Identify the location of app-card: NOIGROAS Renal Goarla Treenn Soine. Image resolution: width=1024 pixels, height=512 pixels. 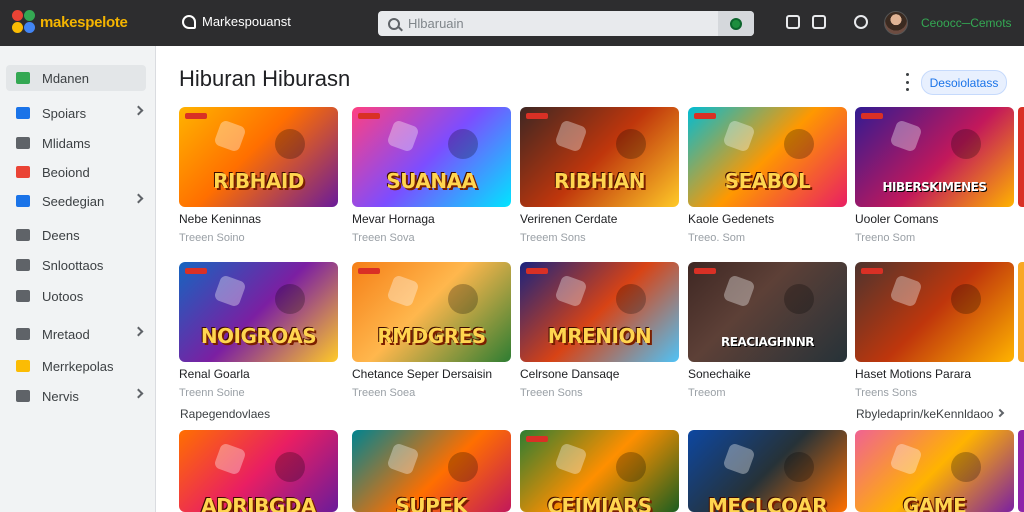
(258, 330).